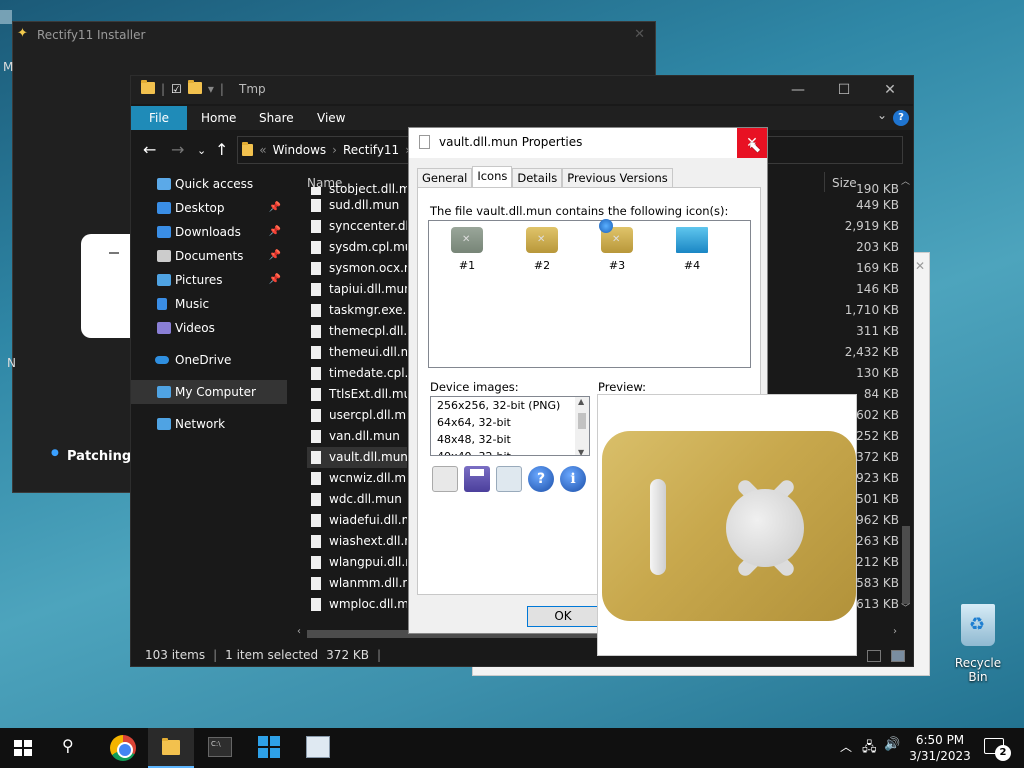 This screenshot has height=768, width=1024. I want to click on rectify-installer-icon, so click(269, 747).